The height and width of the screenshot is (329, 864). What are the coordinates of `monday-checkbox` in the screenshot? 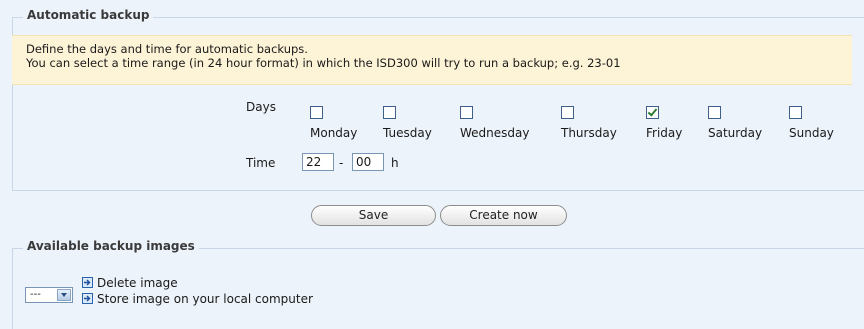 It's located at (316, 112).